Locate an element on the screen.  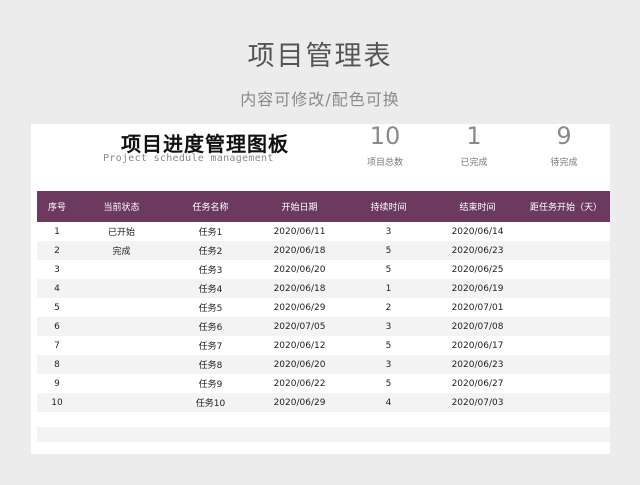
table-row: 1 已开始 任务1 2020/06/11 3 2020/06/14 is located at coordinates (323, 231).